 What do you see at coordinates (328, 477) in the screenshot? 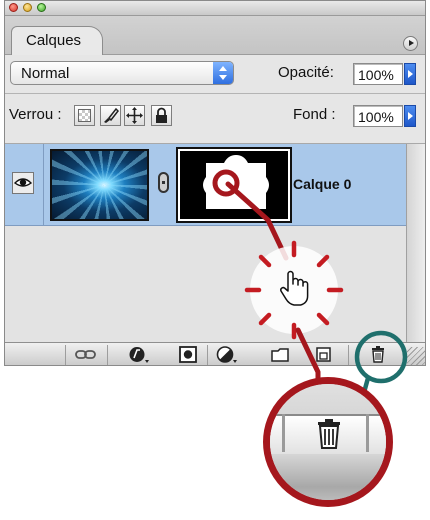
I see `zoom-lower-bg` at bounding box center [328, 477].